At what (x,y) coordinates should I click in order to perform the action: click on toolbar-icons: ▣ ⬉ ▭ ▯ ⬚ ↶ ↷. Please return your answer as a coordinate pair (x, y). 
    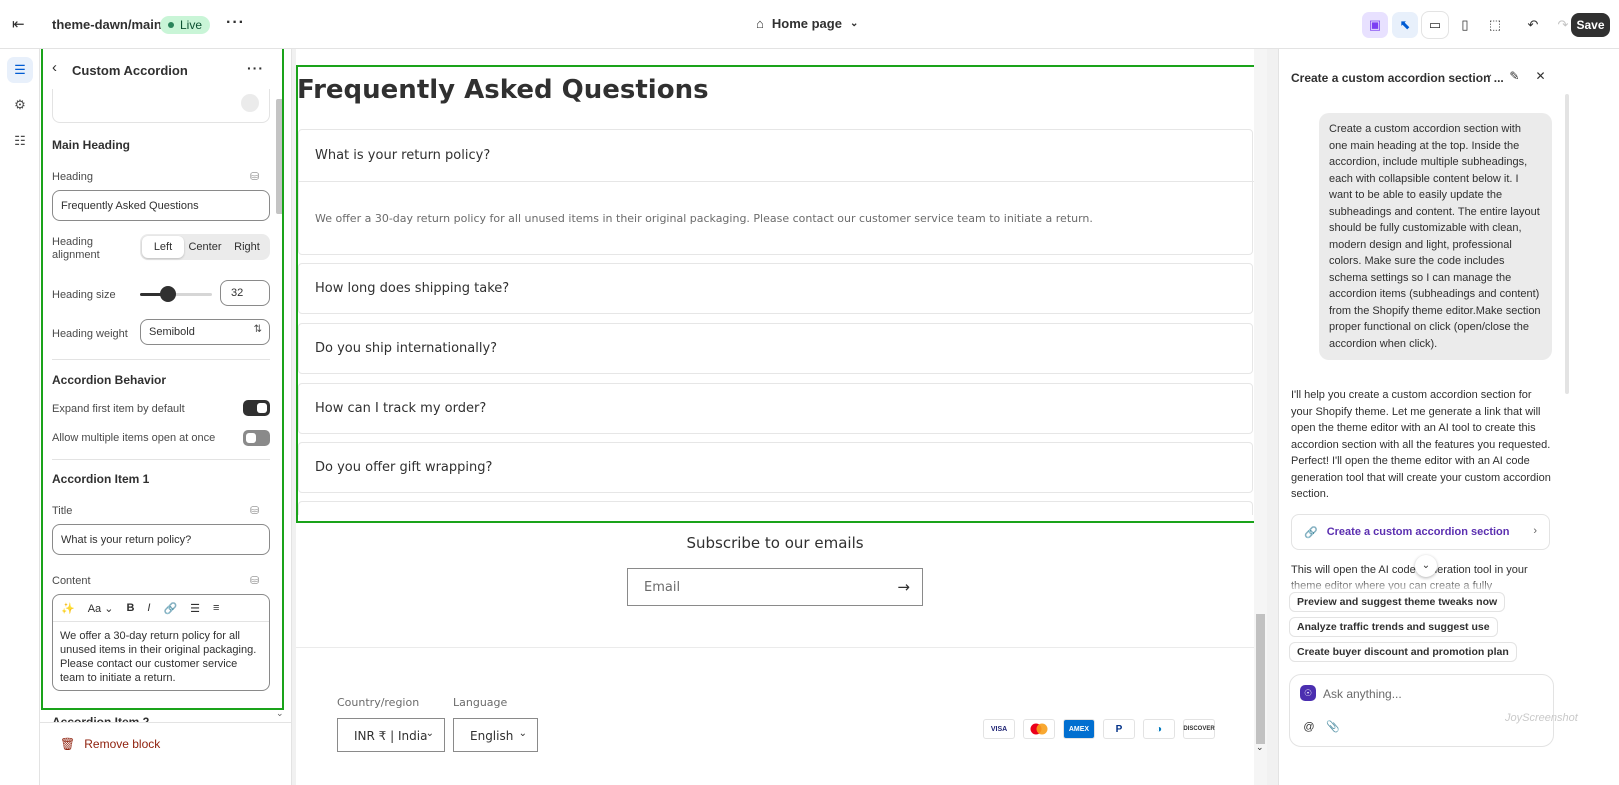
    Looking at the image, I should click on (1469, 25).